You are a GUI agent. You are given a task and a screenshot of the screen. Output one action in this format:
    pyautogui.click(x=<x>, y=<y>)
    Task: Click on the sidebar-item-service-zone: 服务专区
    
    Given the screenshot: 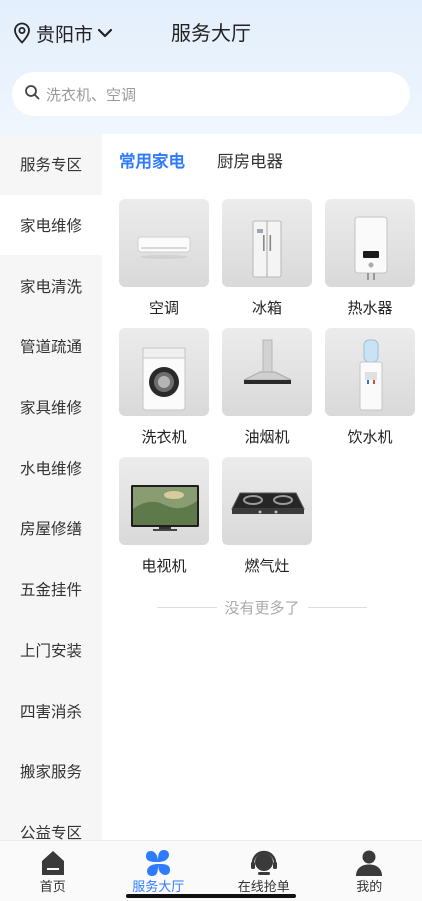 What is the action you would take?
    pyautogui.click(x=51, y=164)
    